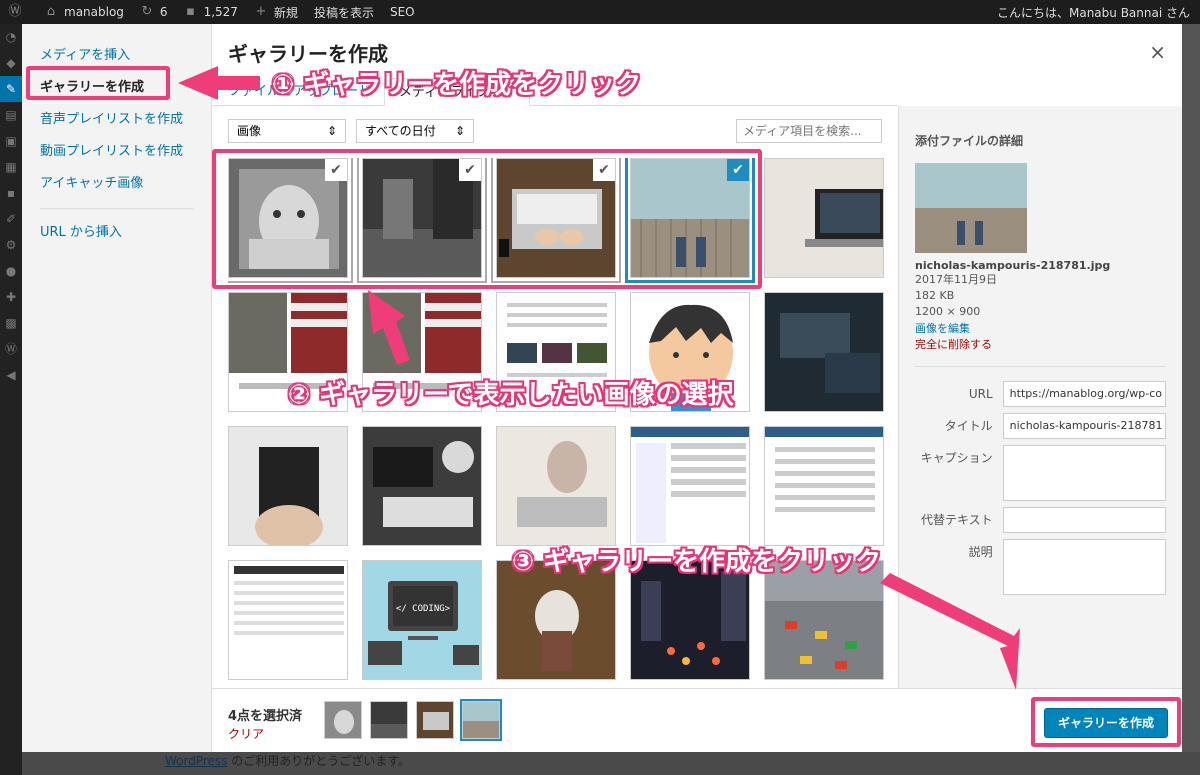 Image resolution: width=1200 pixels, height=775 pixels. What do you see at coordinates (511, 395) in the screenshot?
I see `annotation-step-2: ② ギャラリーで表示したい画像の選択` at bounding box center [511, 395].